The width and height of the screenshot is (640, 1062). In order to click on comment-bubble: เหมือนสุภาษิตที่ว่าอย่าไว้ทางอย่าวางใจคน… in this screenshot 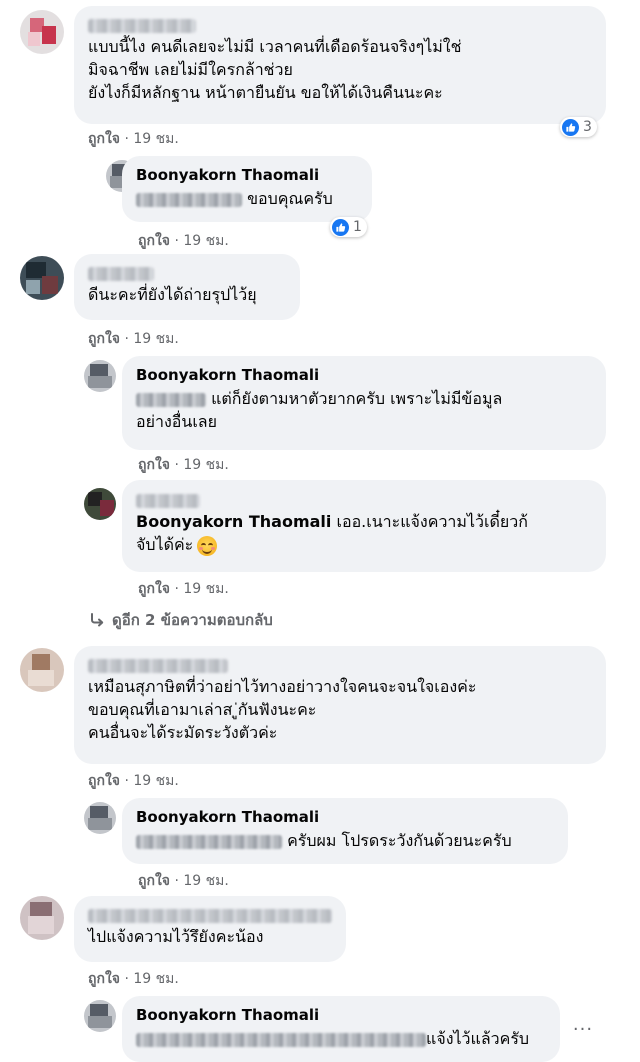, I will do `click(340, 705)`.